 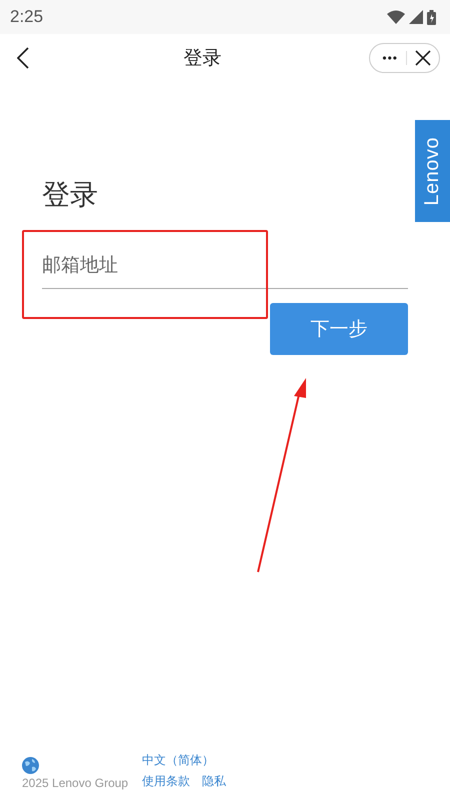 I want to click on language-link: 中文（简体）, so click(x=184, y=760).